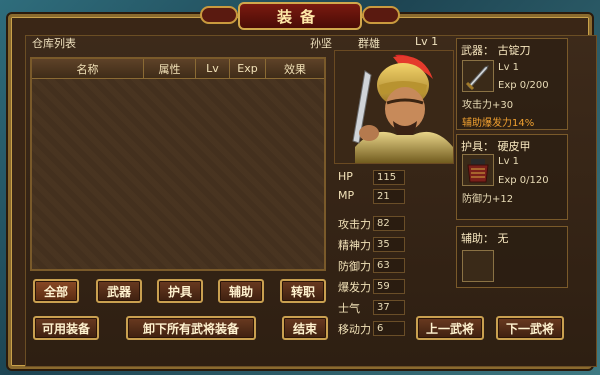 Image resolution: width=600 pixels, height=375 pixels. What do you see at coordinates (389, 286) in the screenshot?
I see `stat-value-burst: 59` at bounding box center [389, 286].